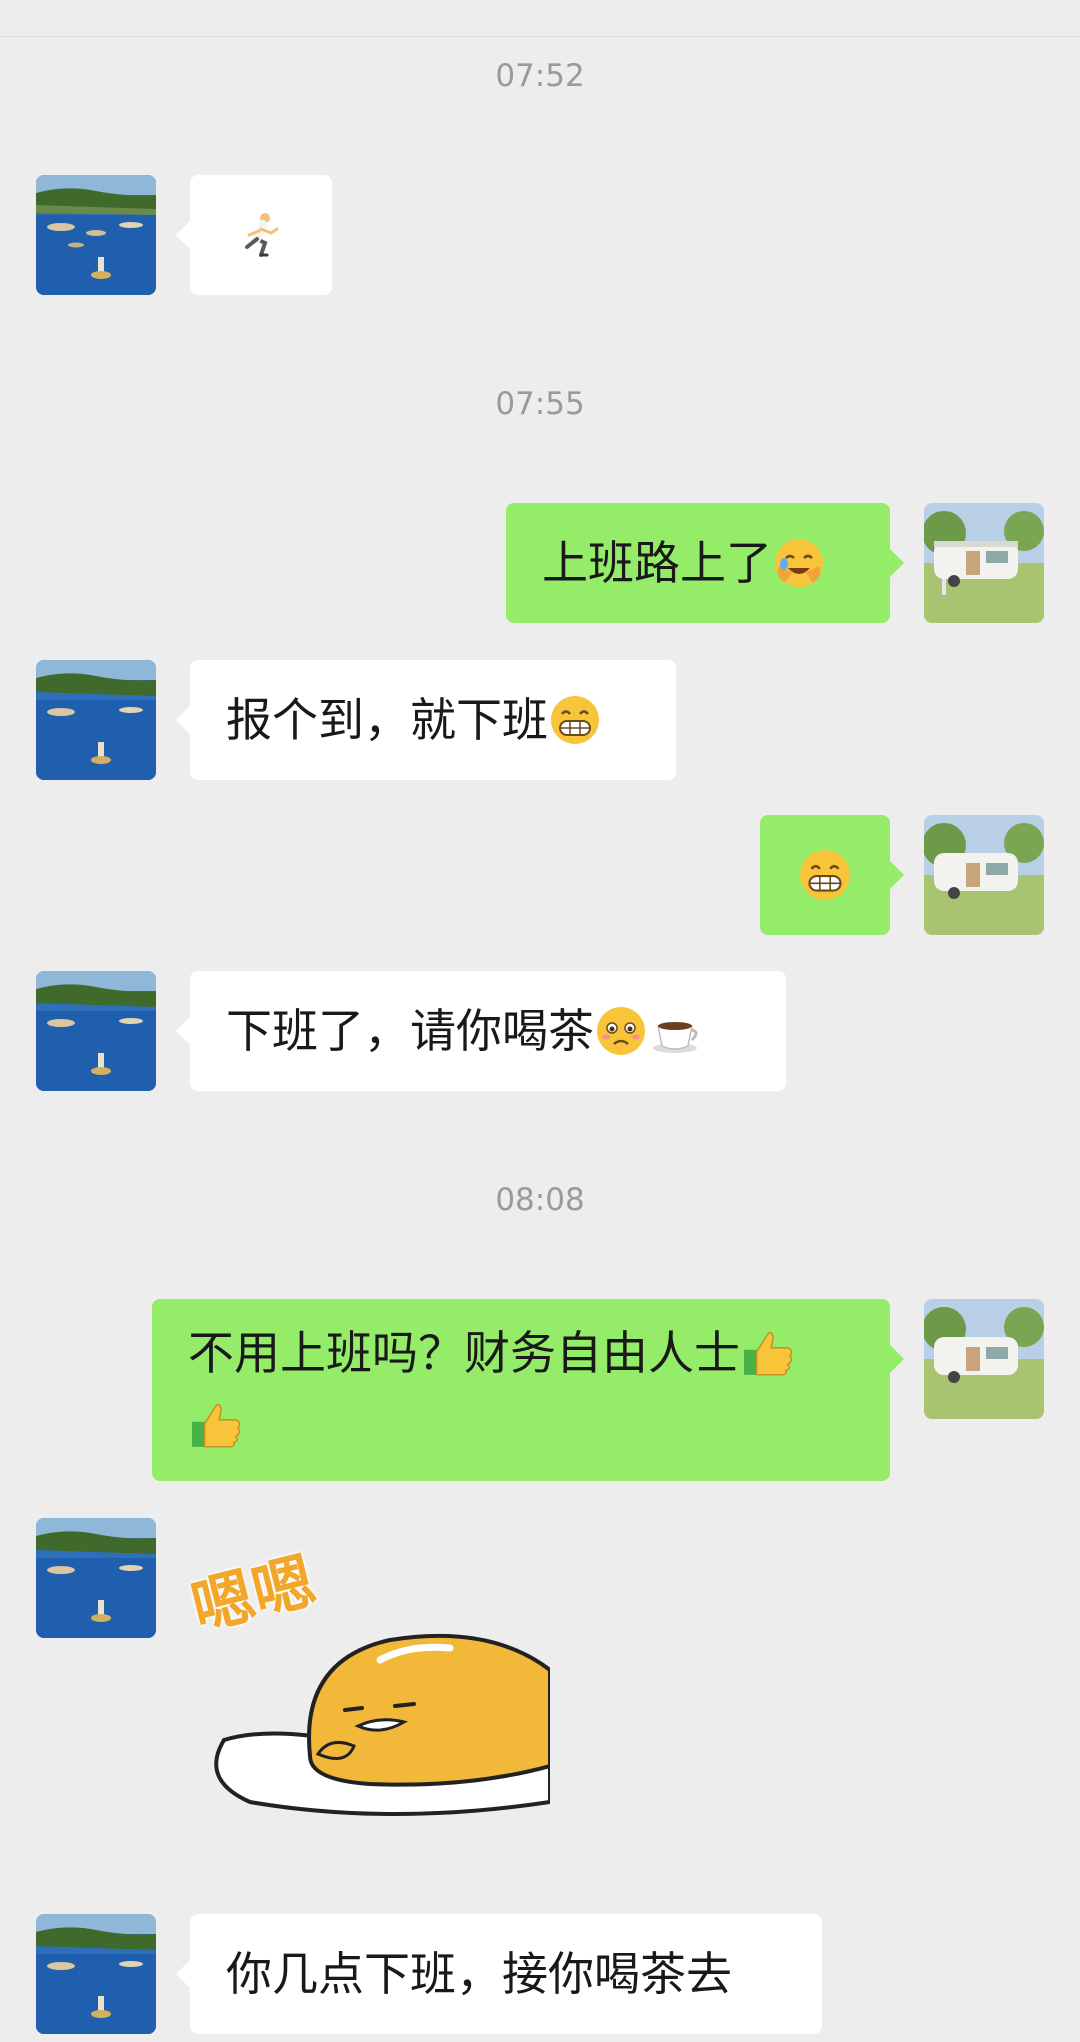 This screenshot has width=1080, height=2042. What do you see at coordinates (799, 563) in the screenshot?
I see `facepalm-emoji-icon` at bounding box center [799, 563].